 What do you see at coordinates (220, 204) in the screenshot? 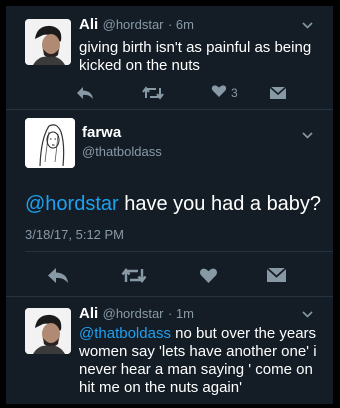
I see `tweet-text-body: have you had a baby?` at bounding box center [220, 204].